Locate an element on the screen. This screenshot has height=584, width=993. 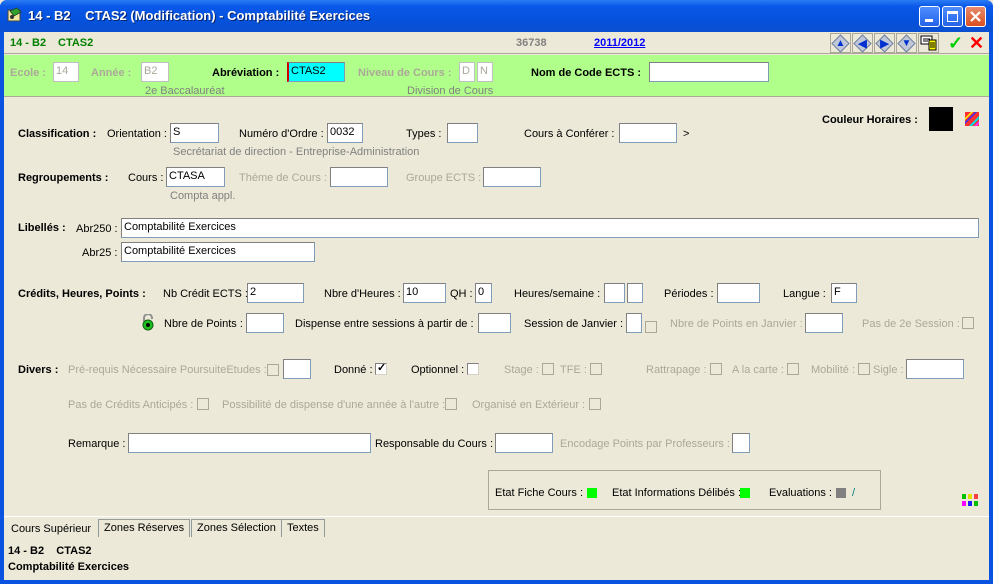
heures-semaine-label: Heures/semaine : is located at coordinates (557, 294).